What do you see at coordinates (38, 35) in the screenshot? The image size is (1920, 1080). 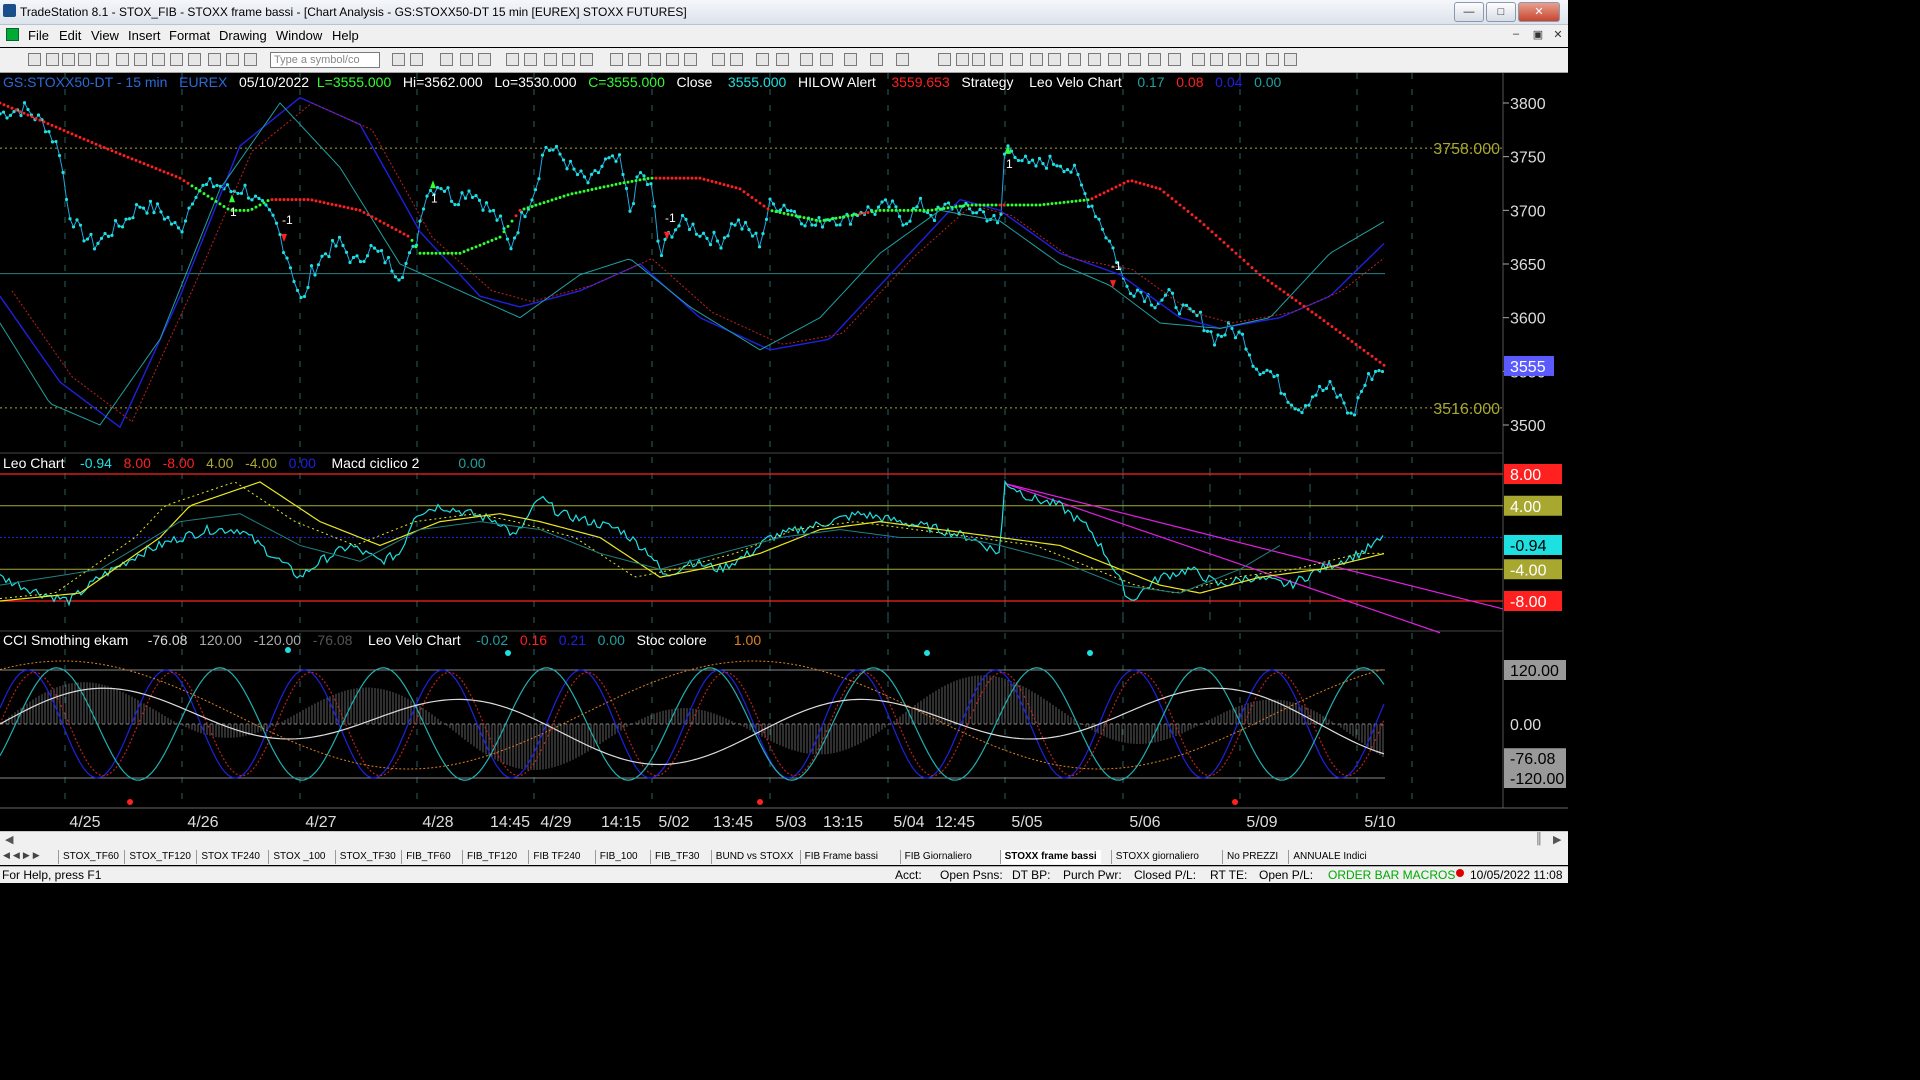 I see `menu-file: File` at bounding box center [38, 35].